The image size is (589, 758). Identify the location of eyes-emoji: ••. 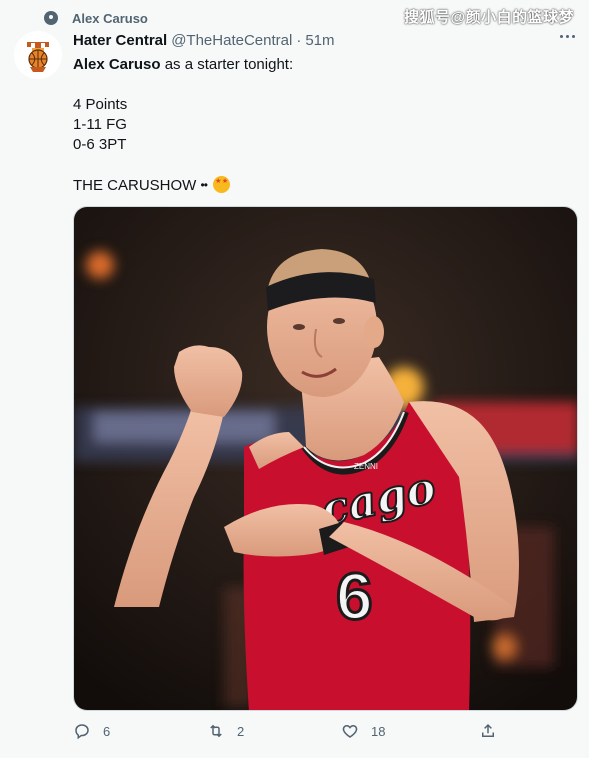
(204, 185).